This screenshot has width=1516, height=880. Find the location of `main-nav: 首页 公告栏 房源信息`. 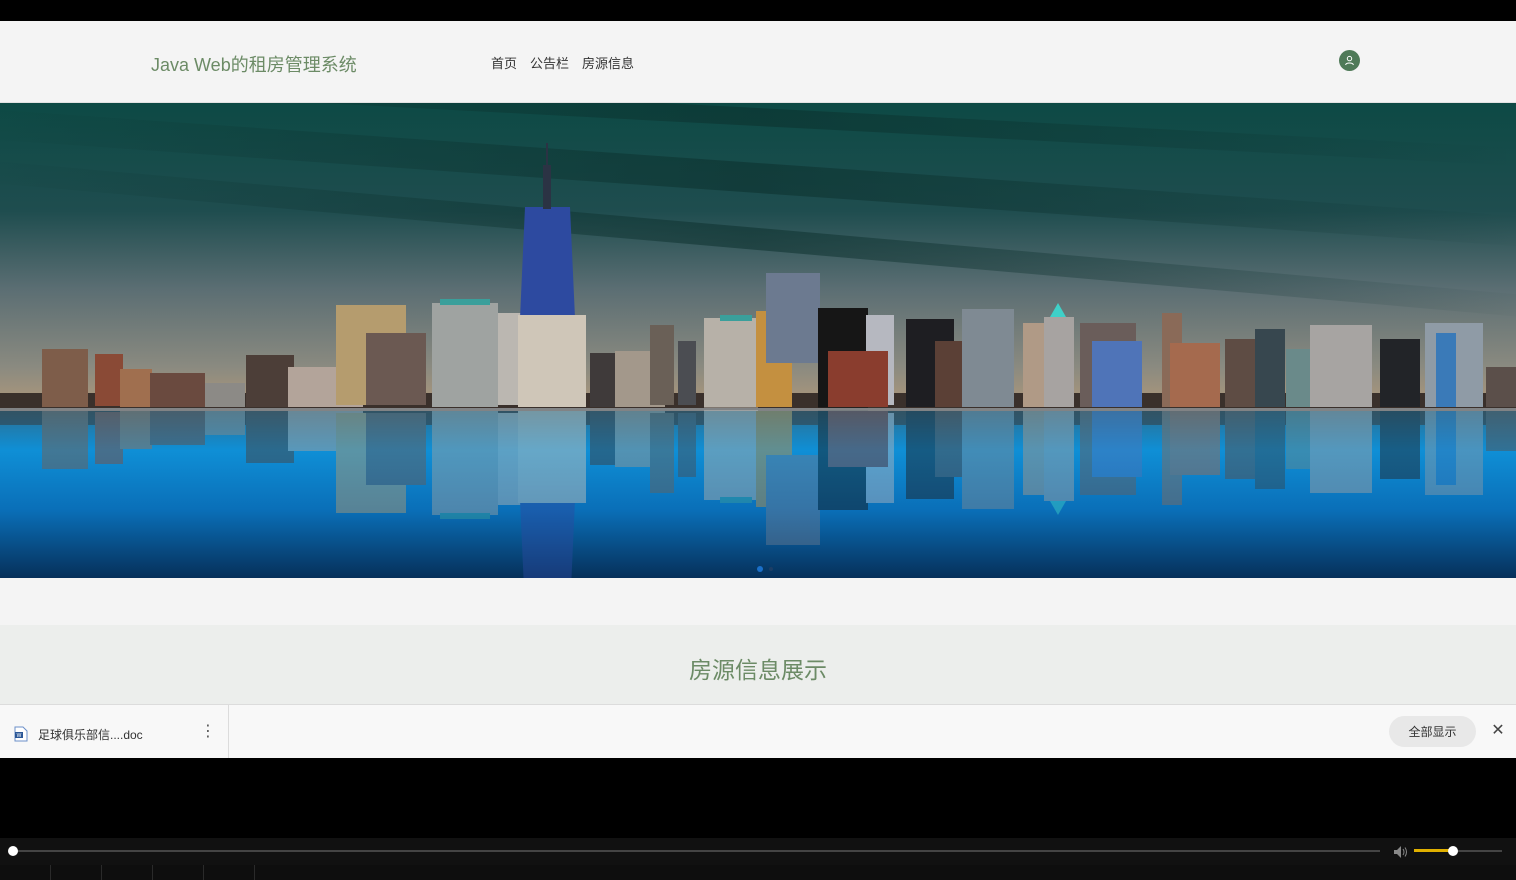

main-nav: 首页 公告栏 房源信息 is located at coordinates (562, 62).